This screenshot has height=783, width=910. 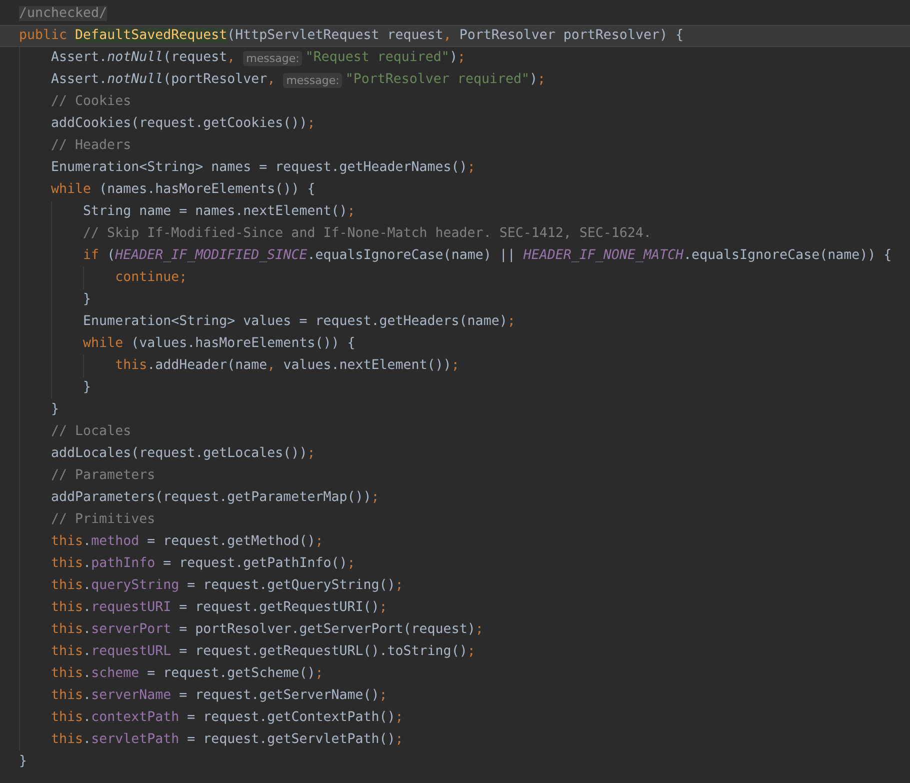 What do you see at coordinates (219, 344) in the screenshot?
I see `code-text: while (values.hasMoreElements()) {` at bounding box center [219, 344].